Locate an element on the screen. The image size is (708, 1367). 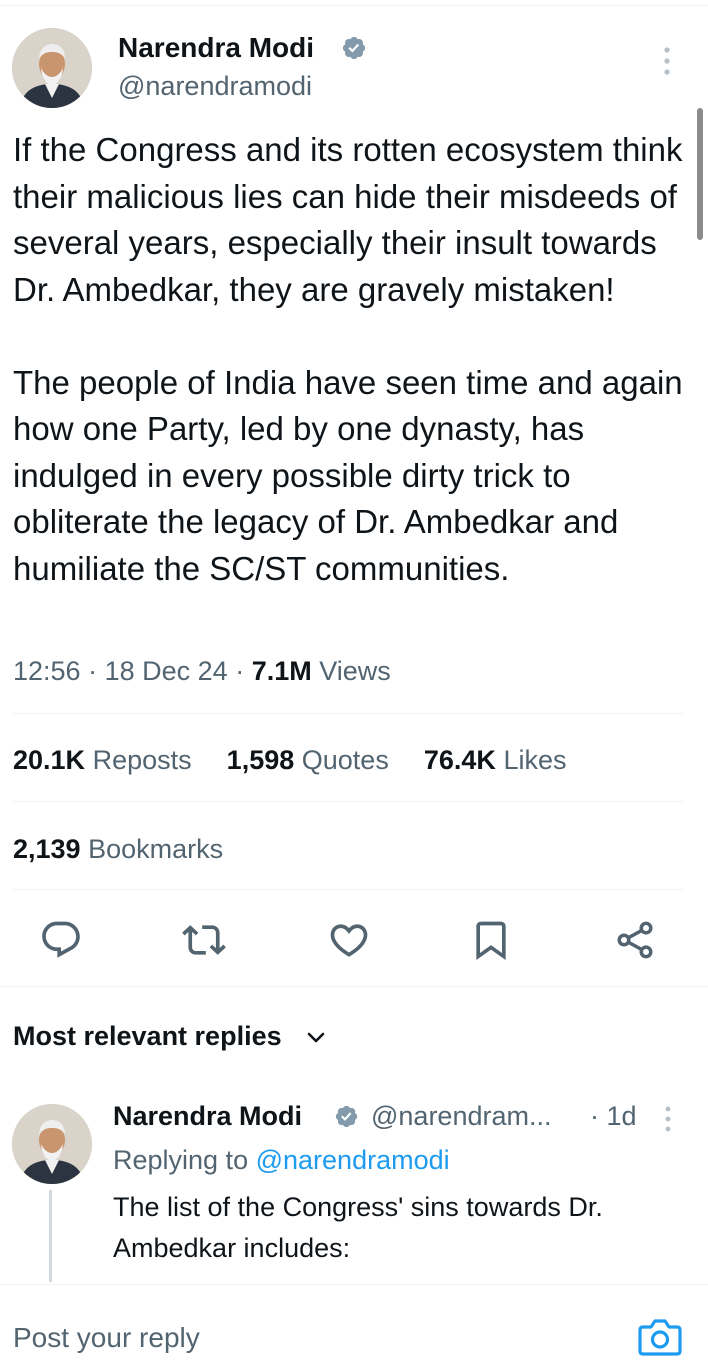
author-avatar is located at coordinates (52, 68).